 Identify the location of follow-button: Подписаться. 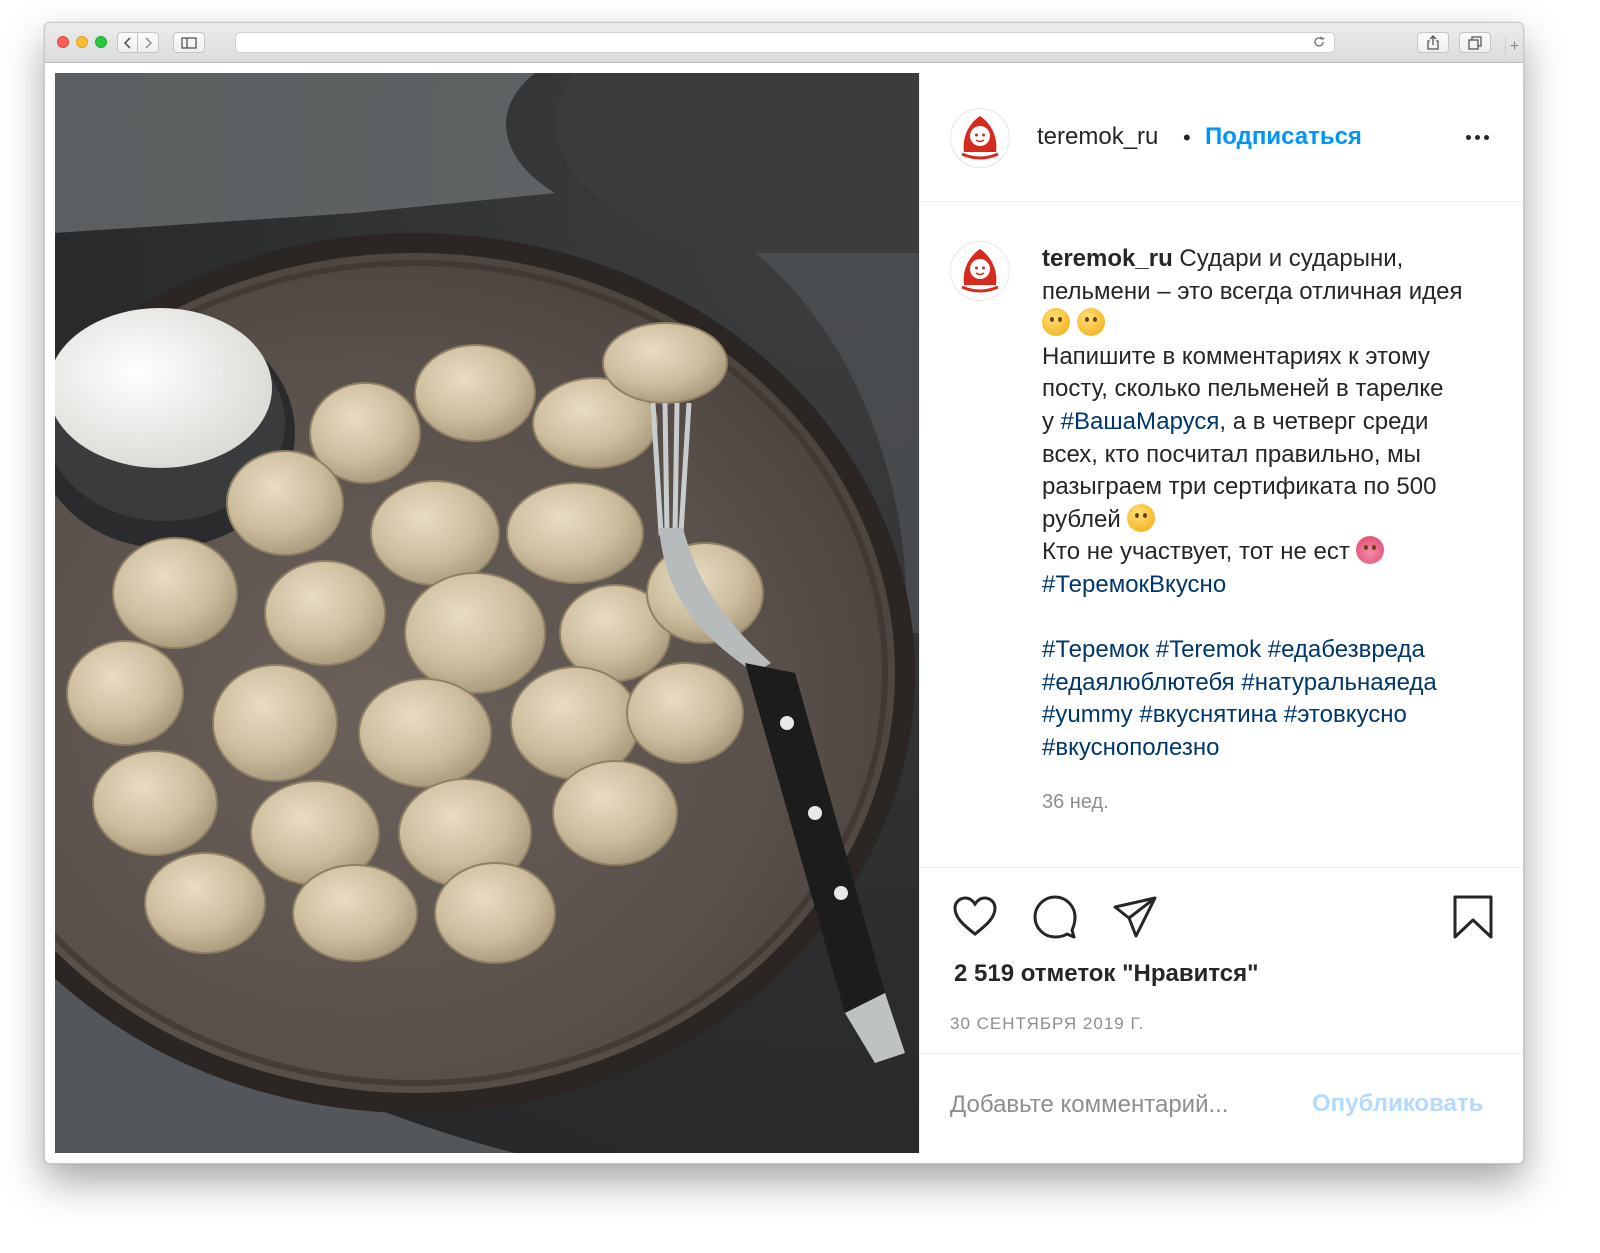
(1283, 137).